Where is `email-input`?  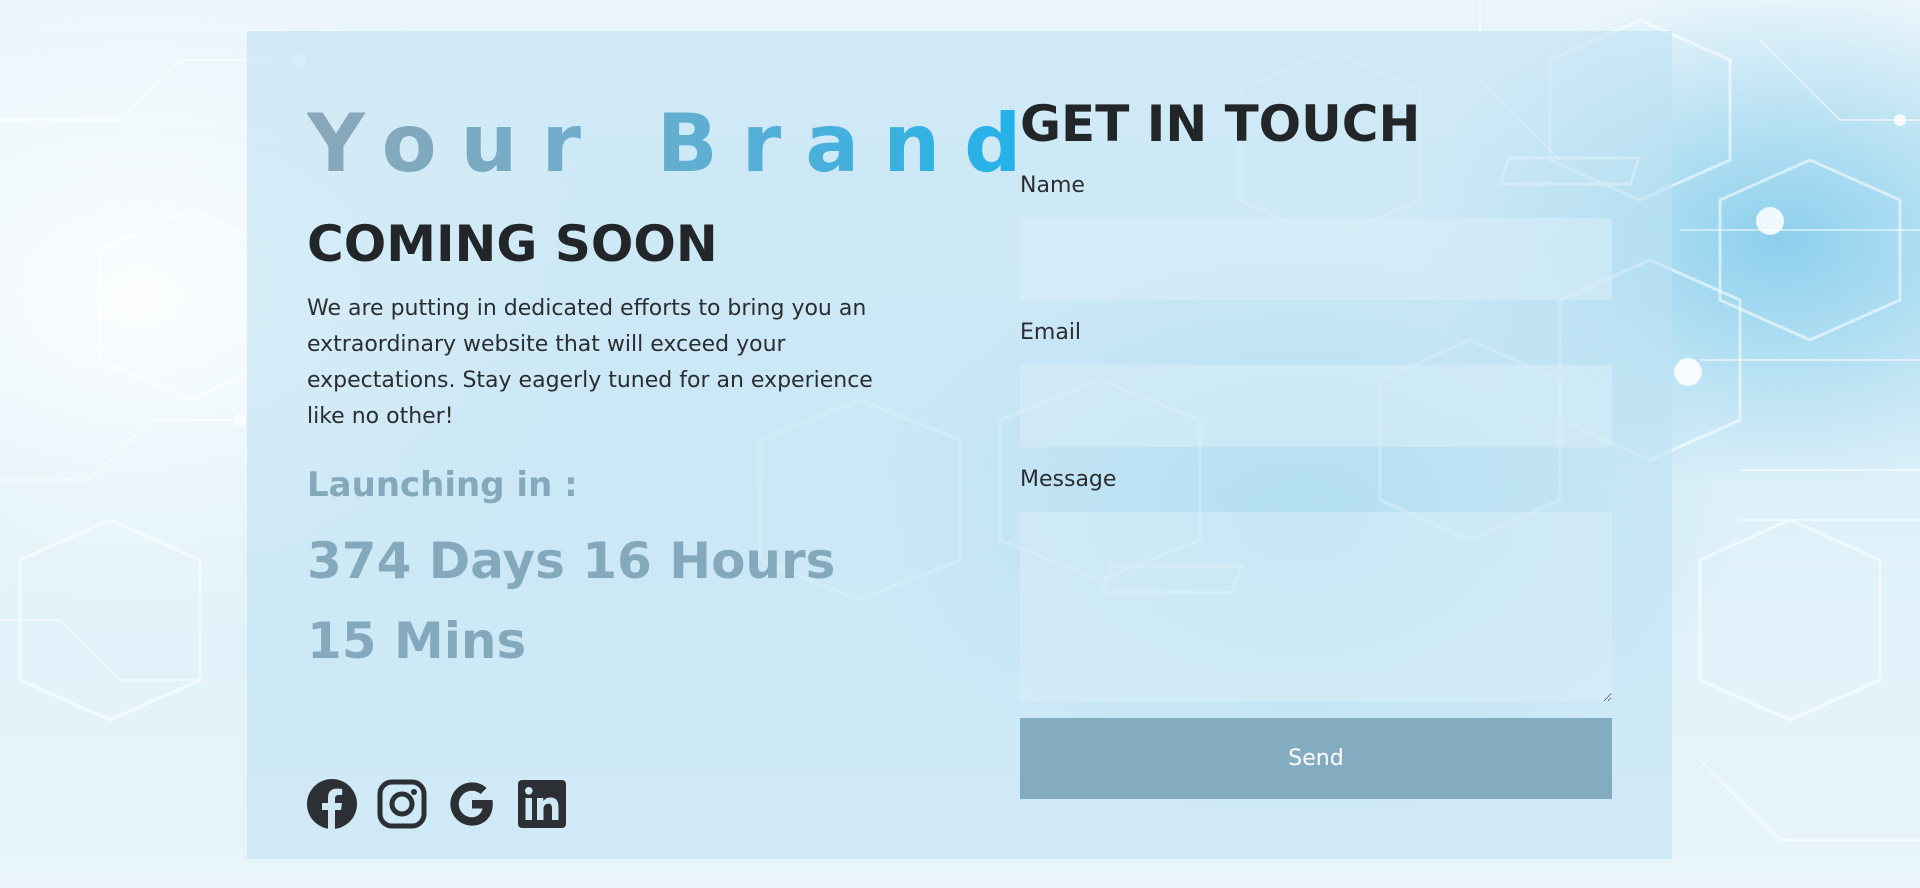 email-input is located at coordinates (1316, 406).